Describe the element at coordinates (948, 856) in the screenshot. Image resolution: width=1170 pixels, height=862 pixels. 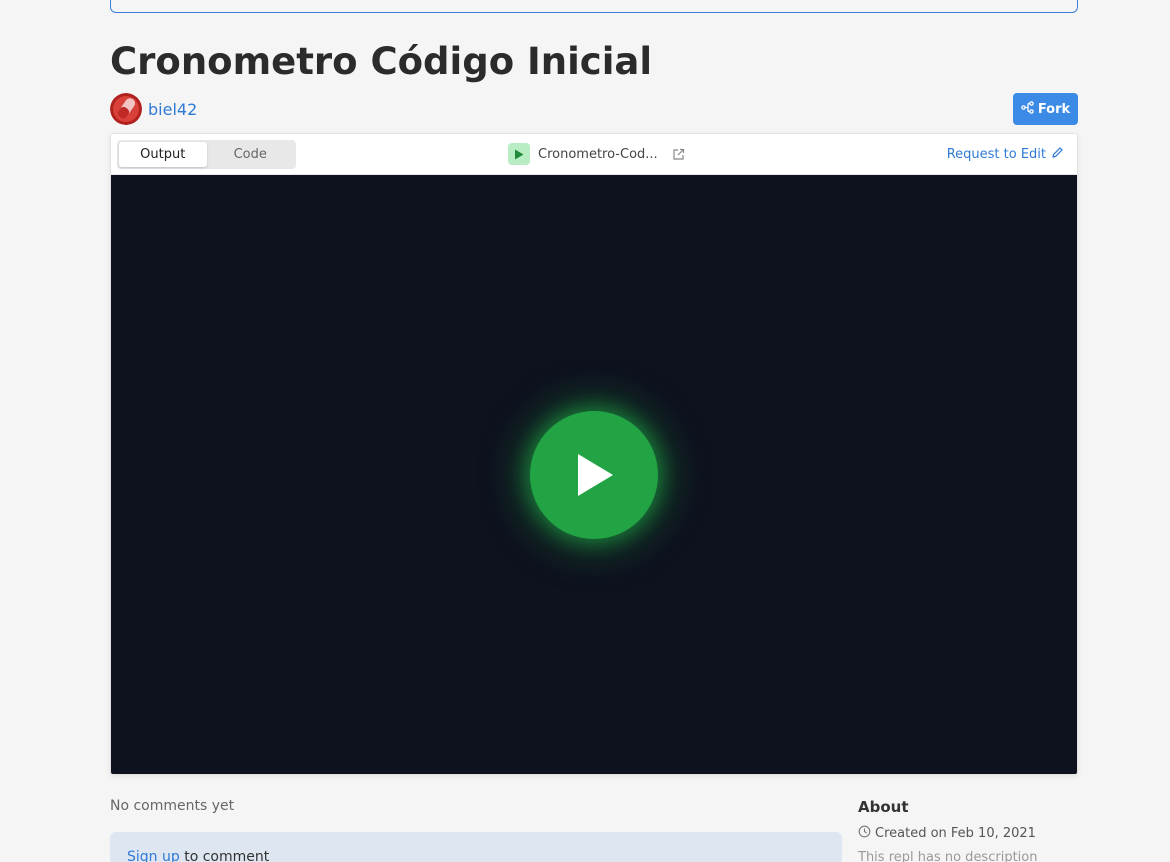
I see `repl-description: This repl has no description` at that location.